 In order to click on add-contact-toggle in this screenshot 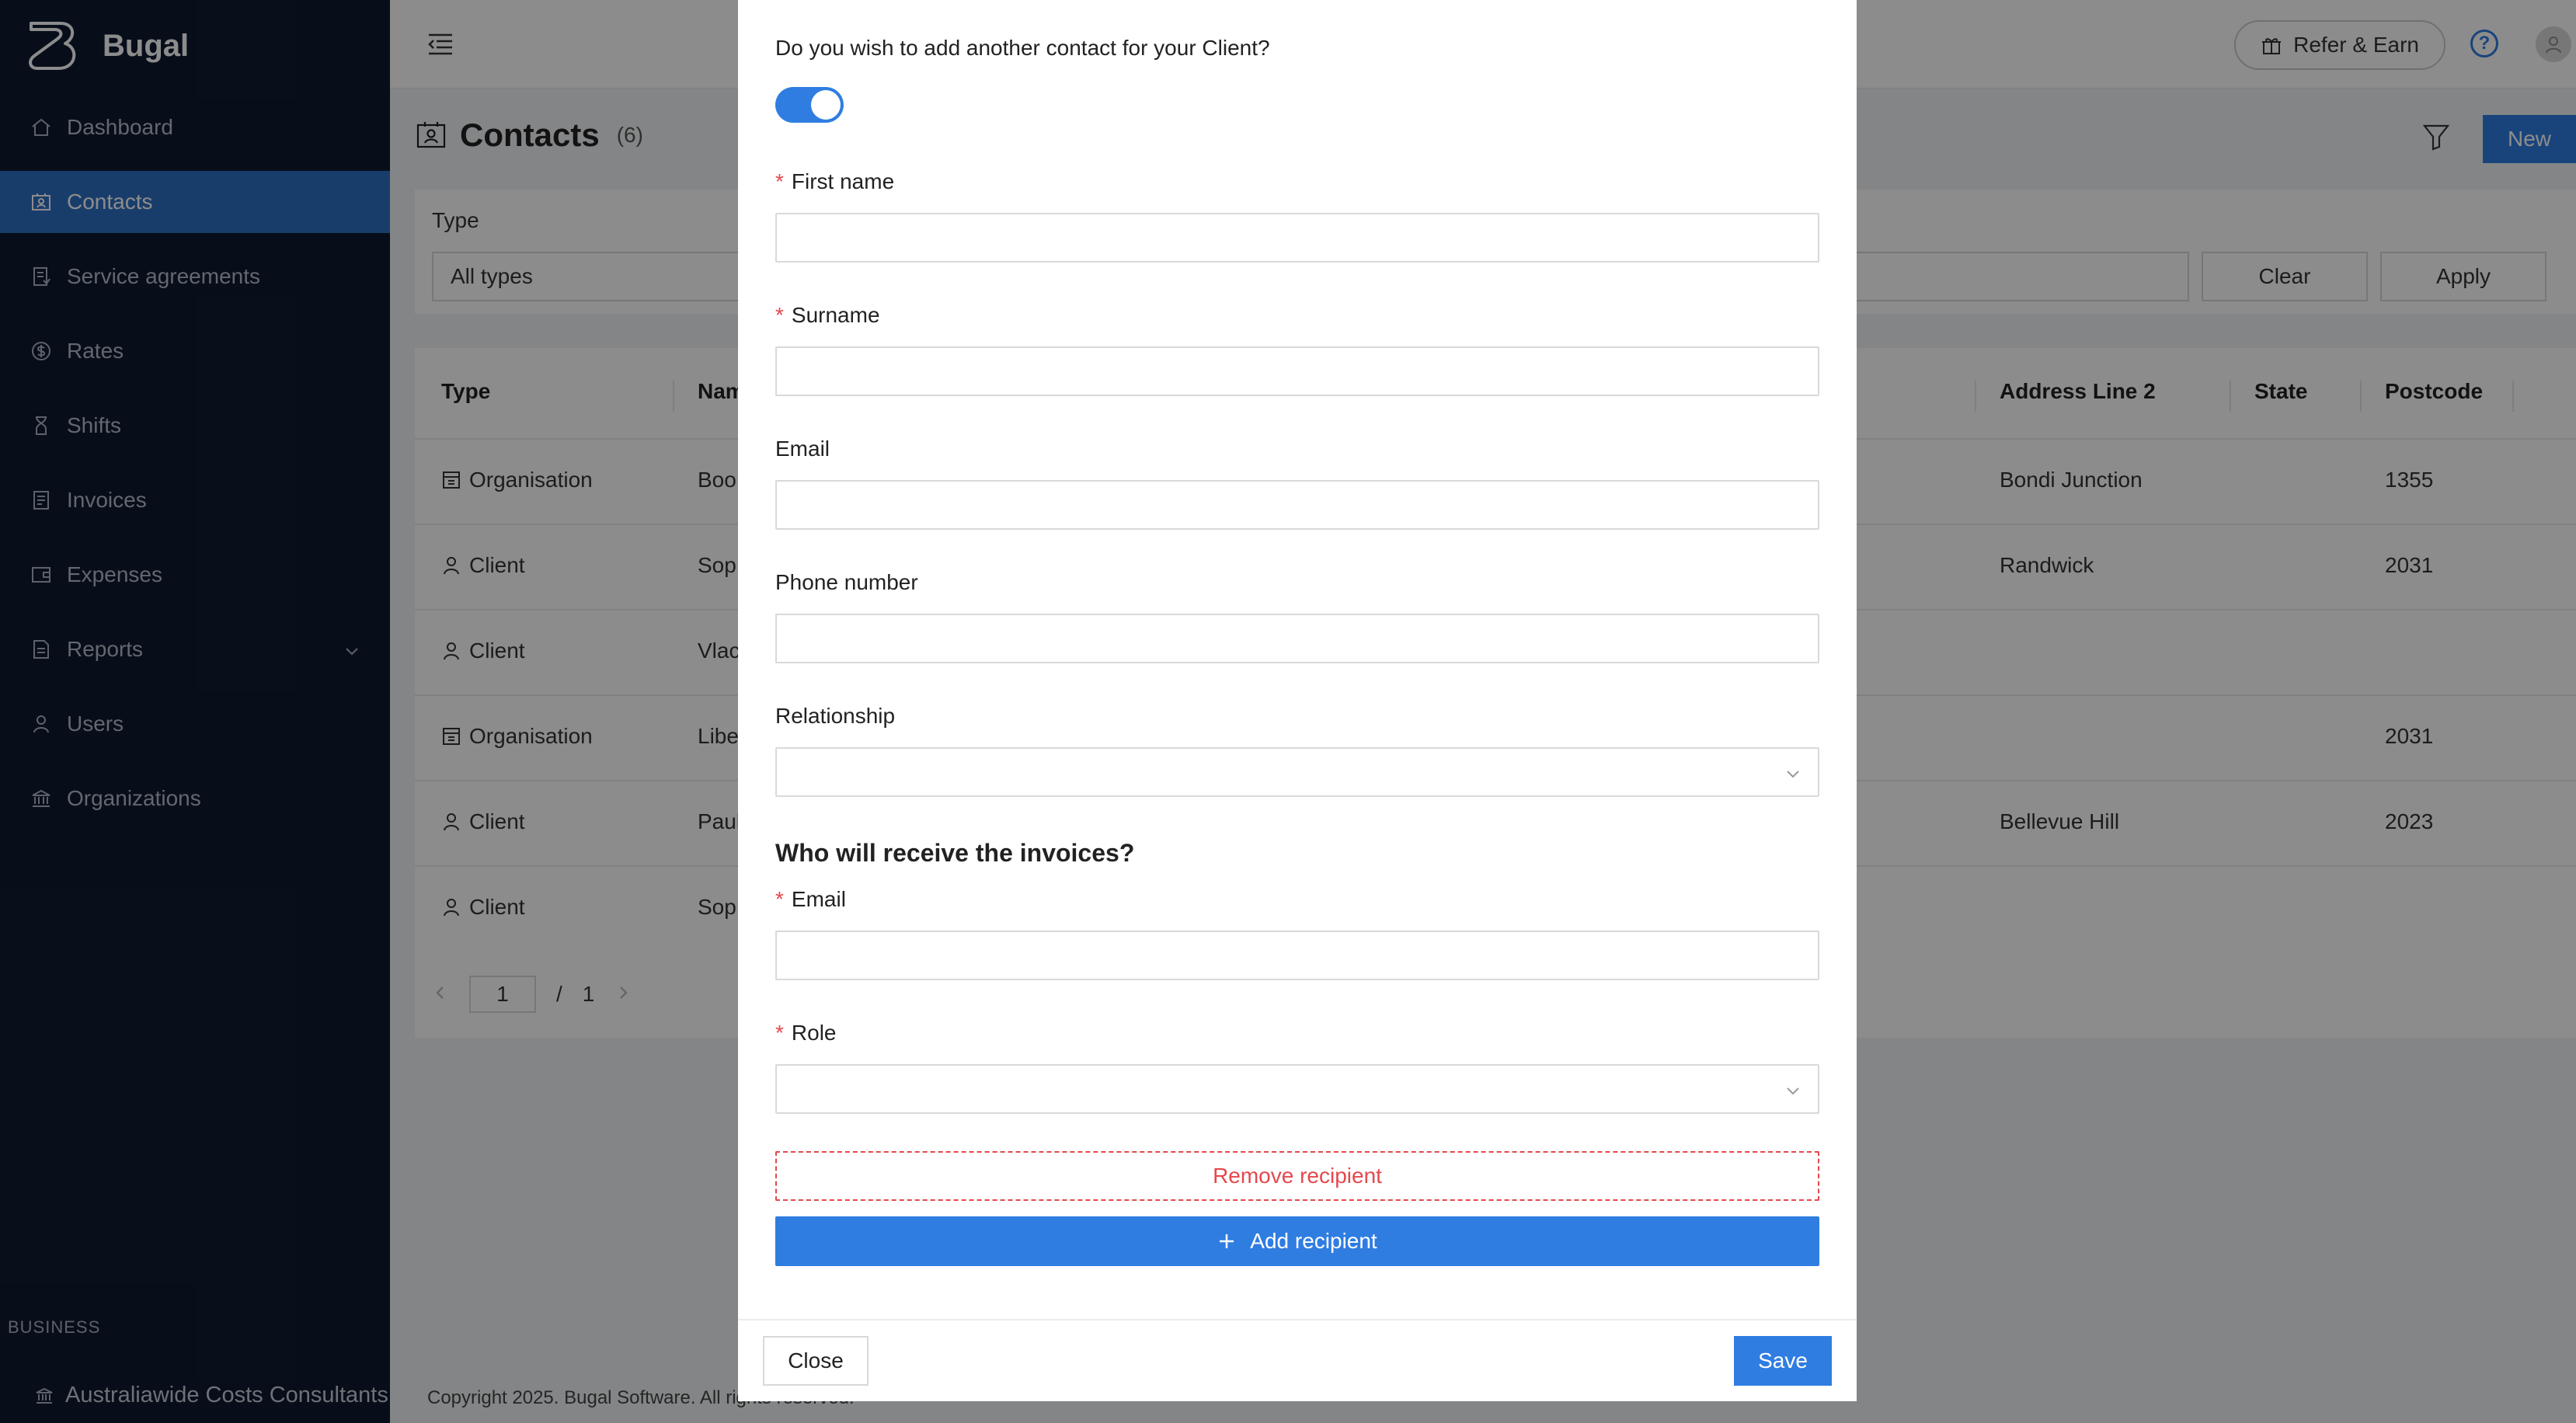, I will do `click(809, 105)`.